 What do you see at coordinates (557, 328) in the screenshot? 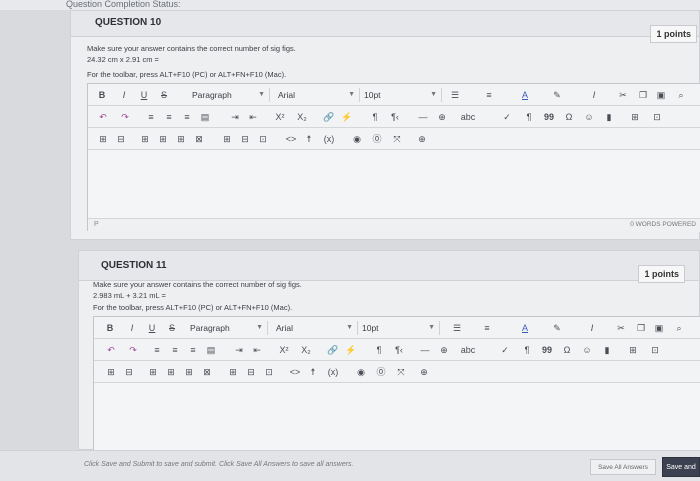
I see `highlight-icon: ✎` at bounding box center [557, 328].